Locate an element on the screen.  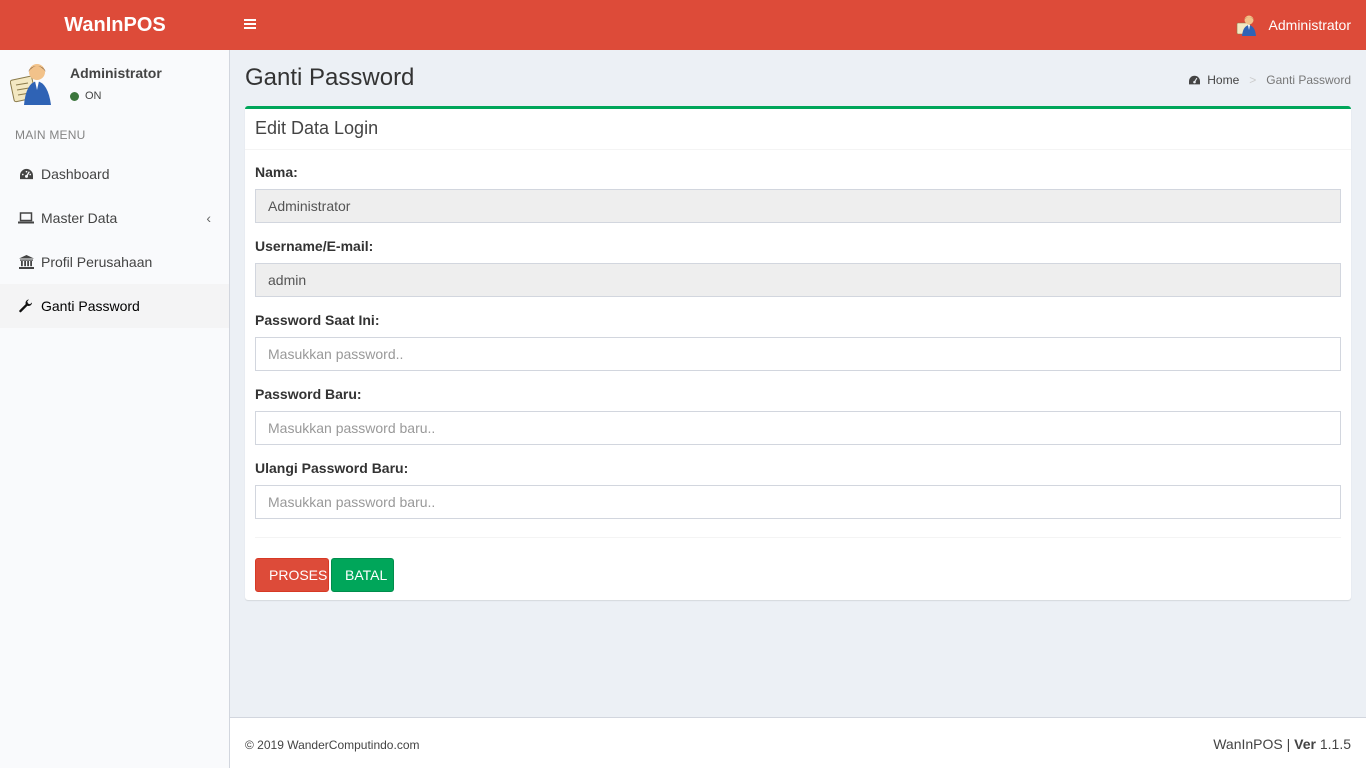
footer-version: WanInPOS | Ver 1.1.5 is located at coordinates (1282, 744).